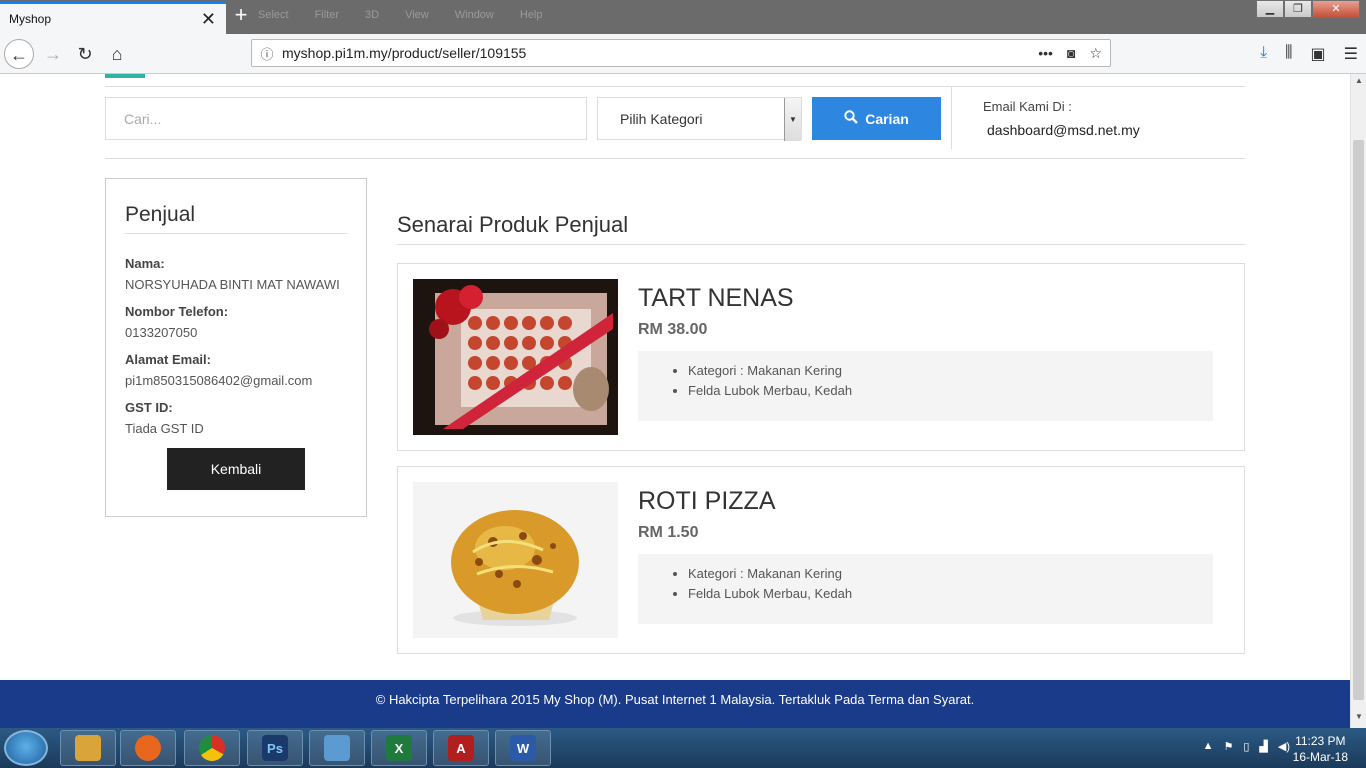 The height and width of the screenshot is (768, 1366). Describe the element at coordinates (1071, 53) in the screenshot. I see `pocket-icon: ◙` at that location.